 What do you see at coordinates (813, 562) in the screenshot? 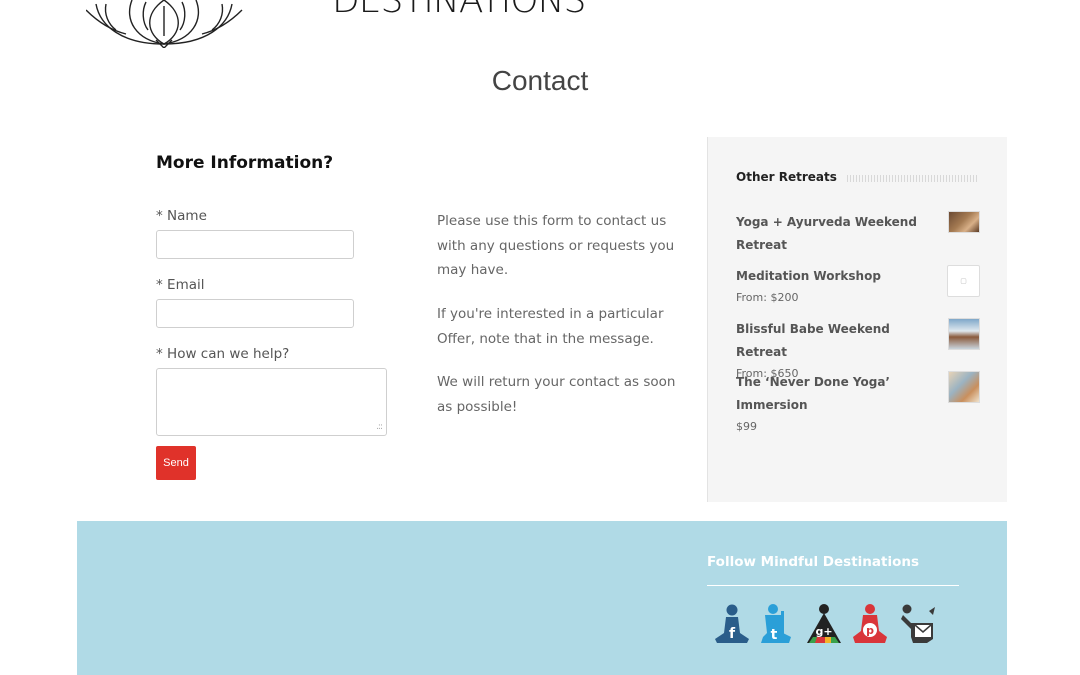
I see `follow-title: Follow Mindful Destinations` at bounding box center [813, 562].